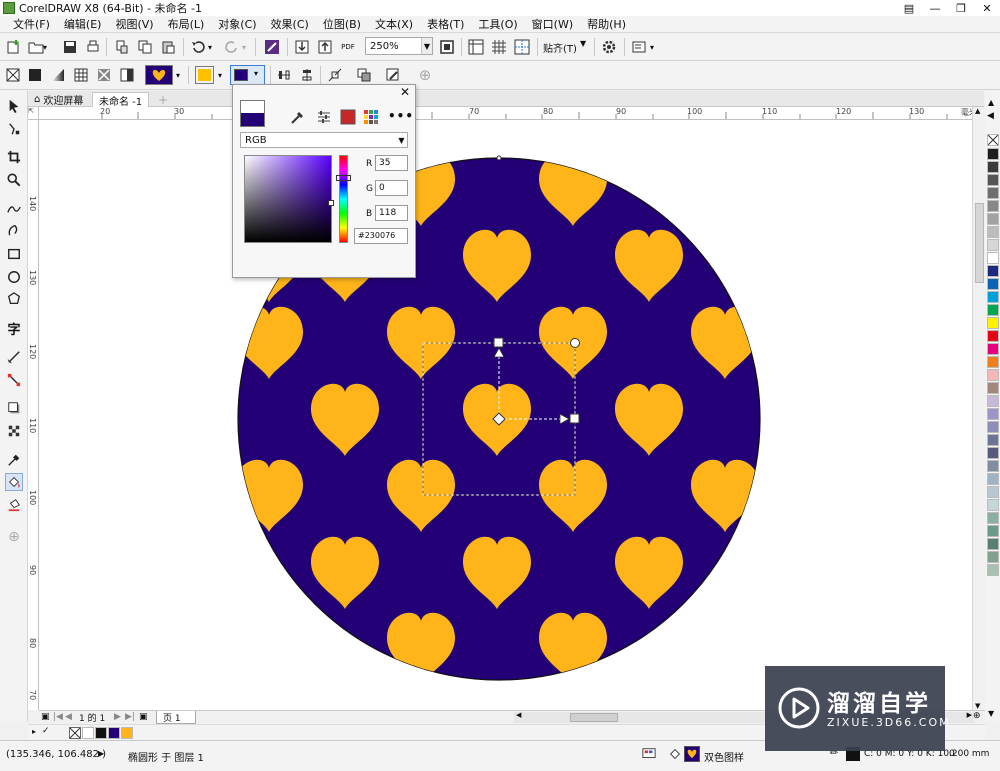 Image resolution: width=1000 pixels, height=771 pixels. Describe the element at coordinates (348, 117) in the screenshot. I see `color-viewers-icon` at that location.